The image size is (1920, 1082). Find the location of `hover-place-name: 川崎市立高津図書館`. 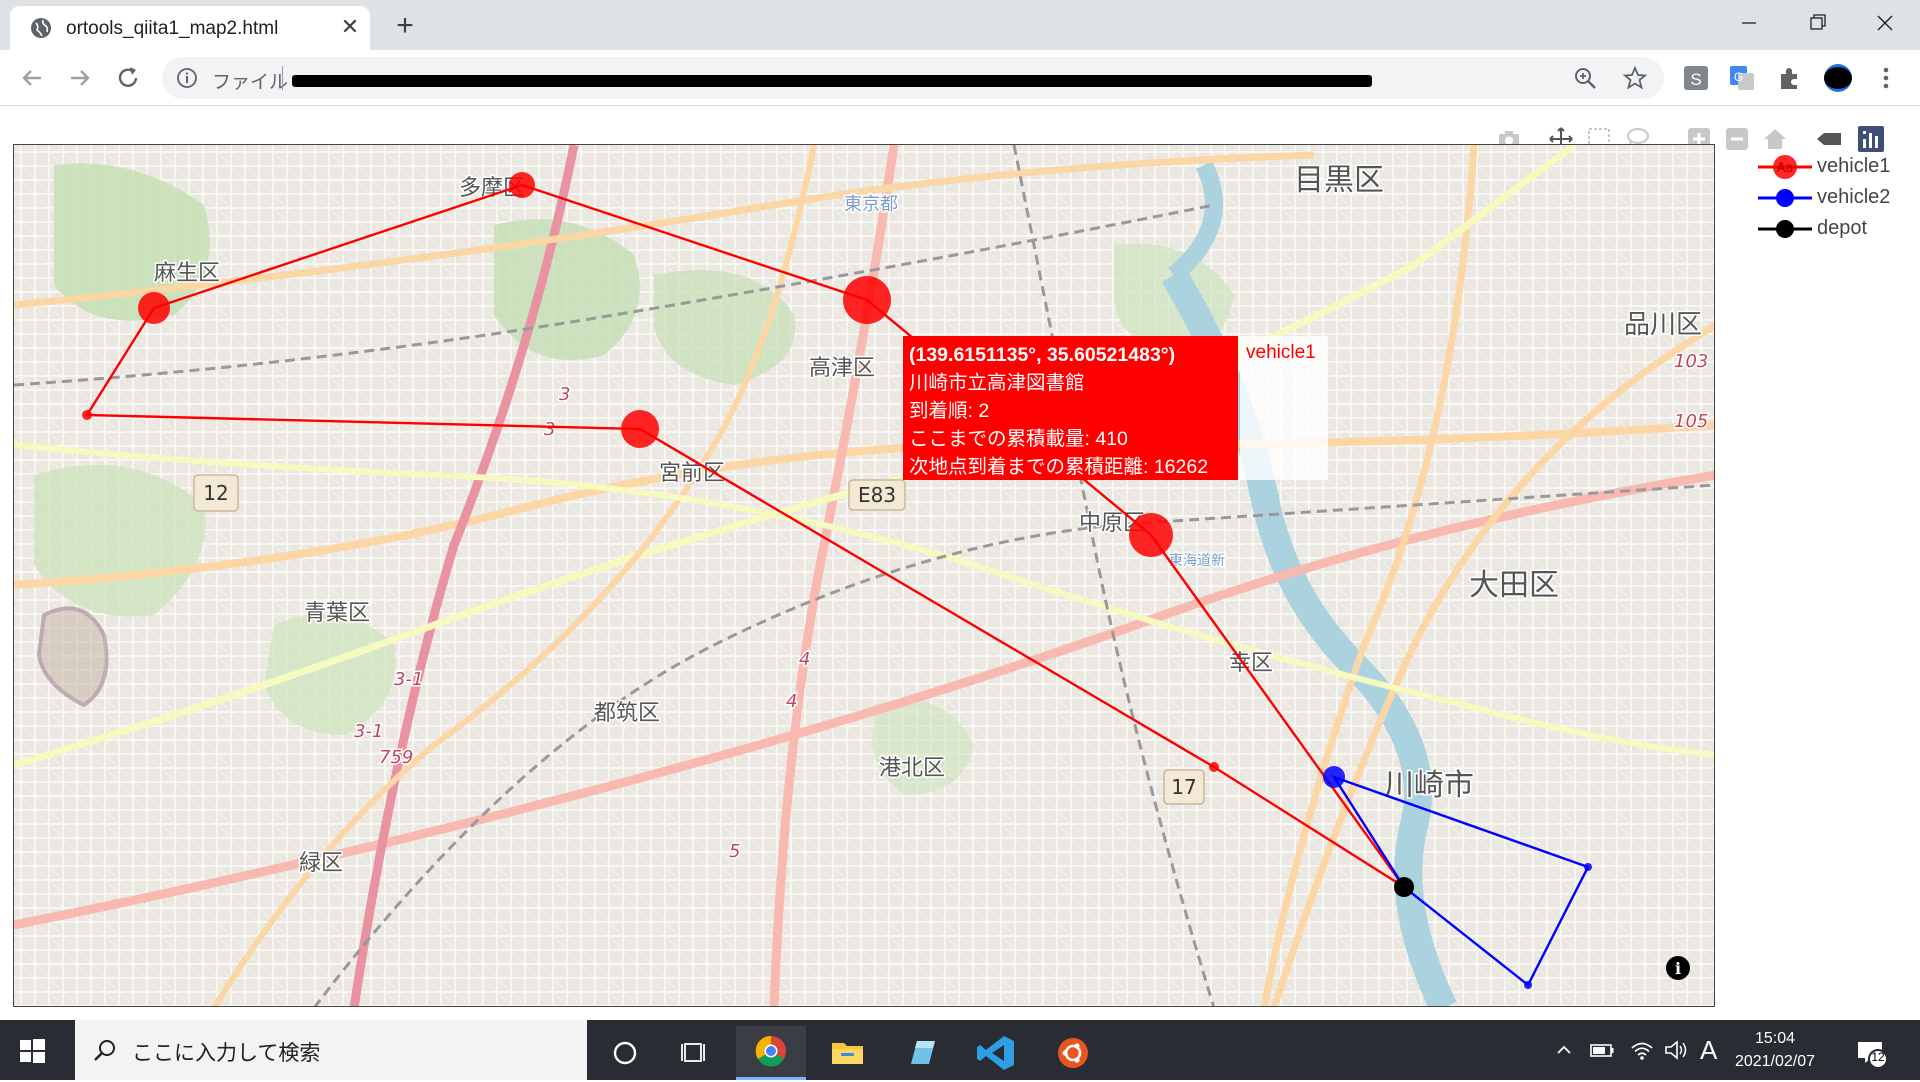

hover-place-name: 川崎市立高津図書館 is located at coordinates (997, 383).